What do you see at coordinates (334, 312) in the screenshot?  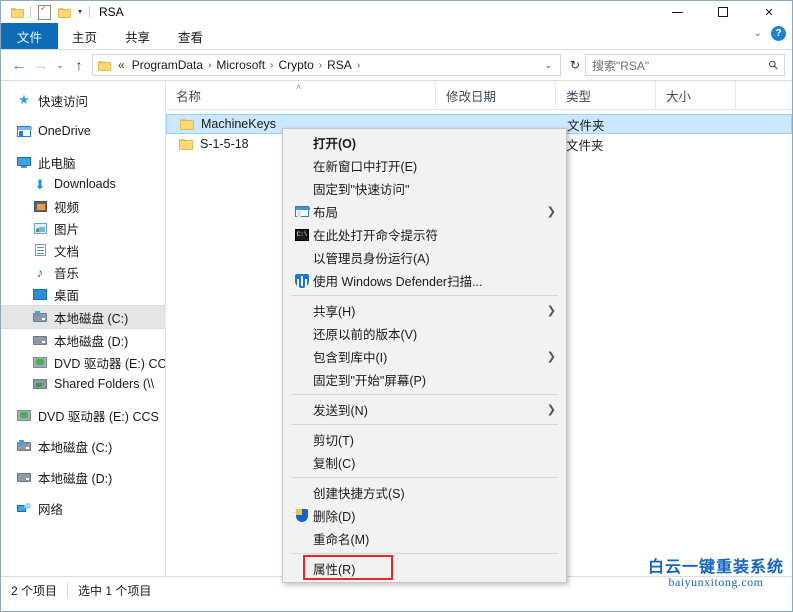 I see `menu-item-label: 共享(H)` at bounding box center [334, 312].